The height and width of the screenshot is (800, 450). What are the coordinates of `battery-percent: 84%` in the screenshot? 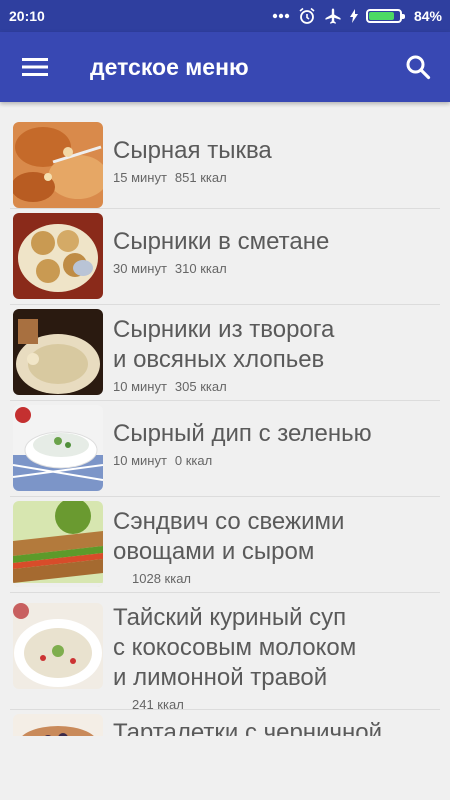 It's located at (427, 16).